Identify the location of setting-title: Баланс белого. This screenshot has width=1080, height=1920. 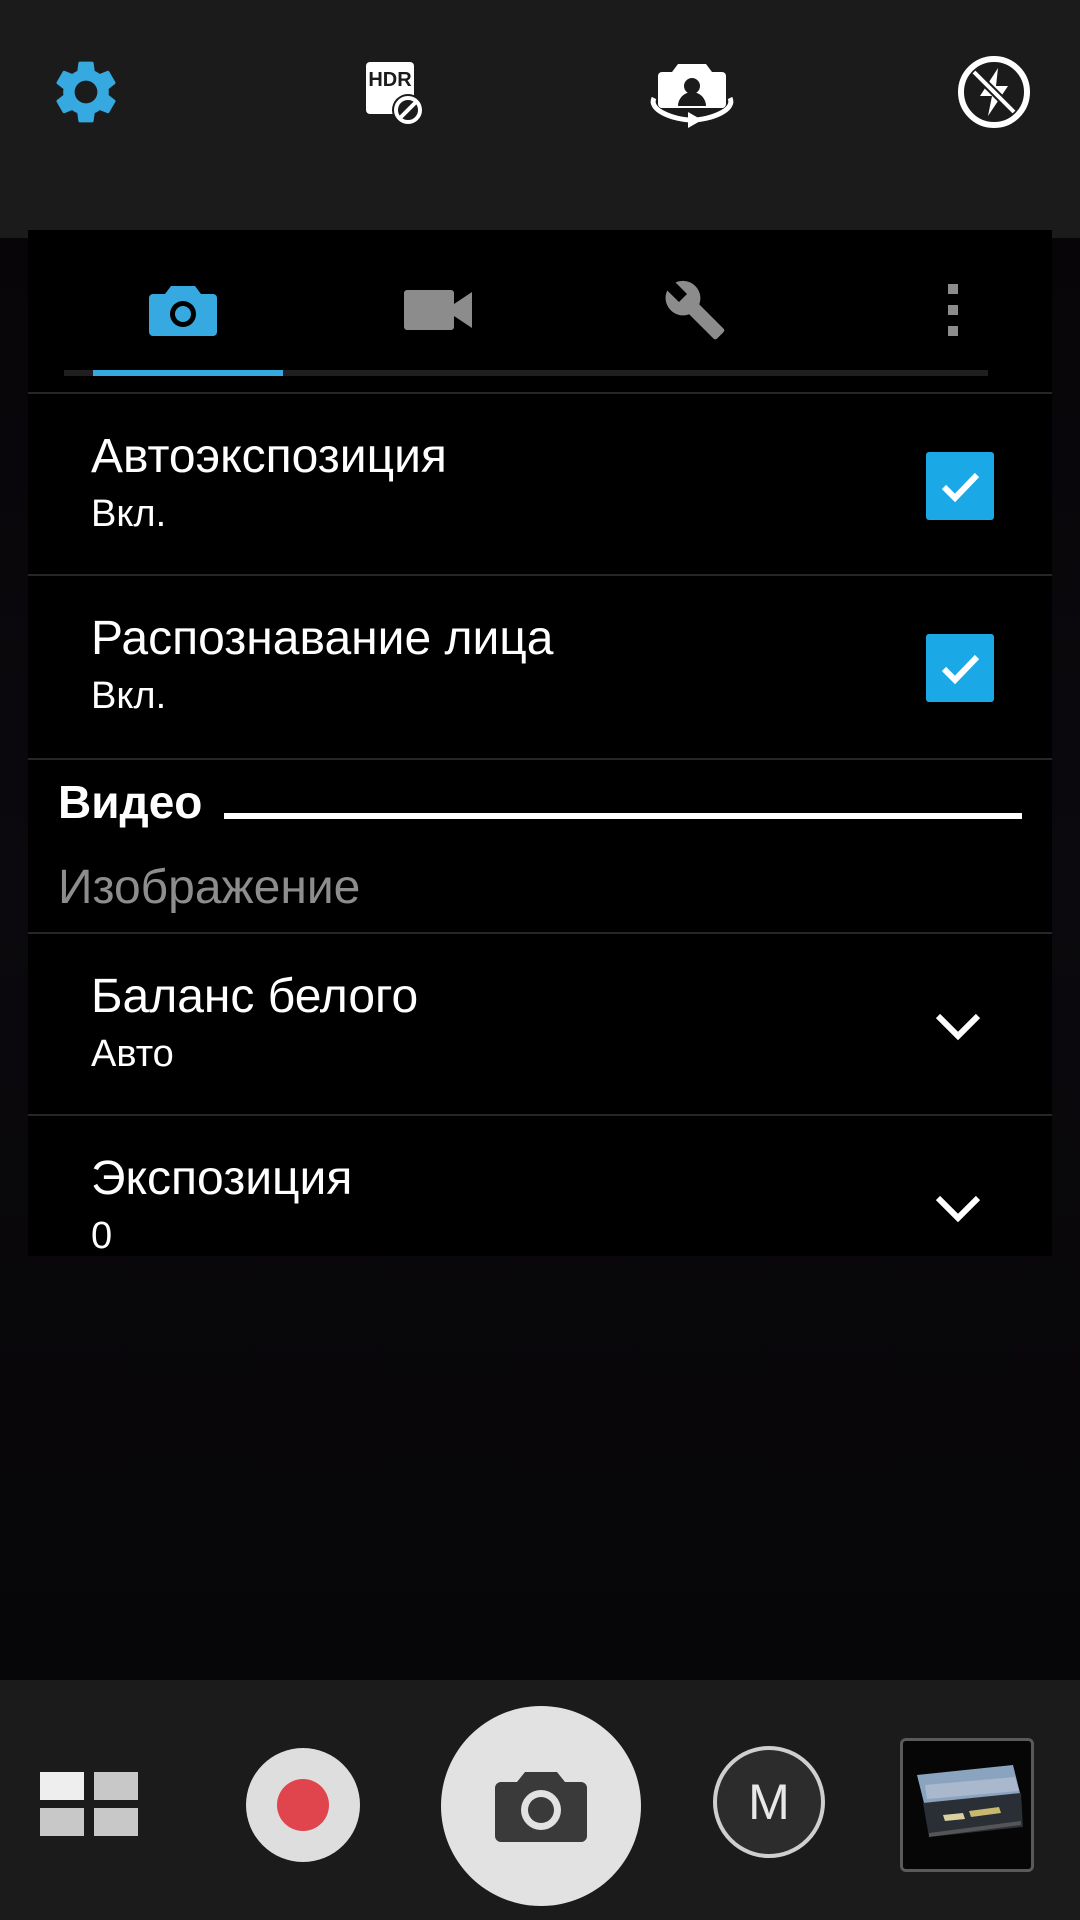
(255, 996).